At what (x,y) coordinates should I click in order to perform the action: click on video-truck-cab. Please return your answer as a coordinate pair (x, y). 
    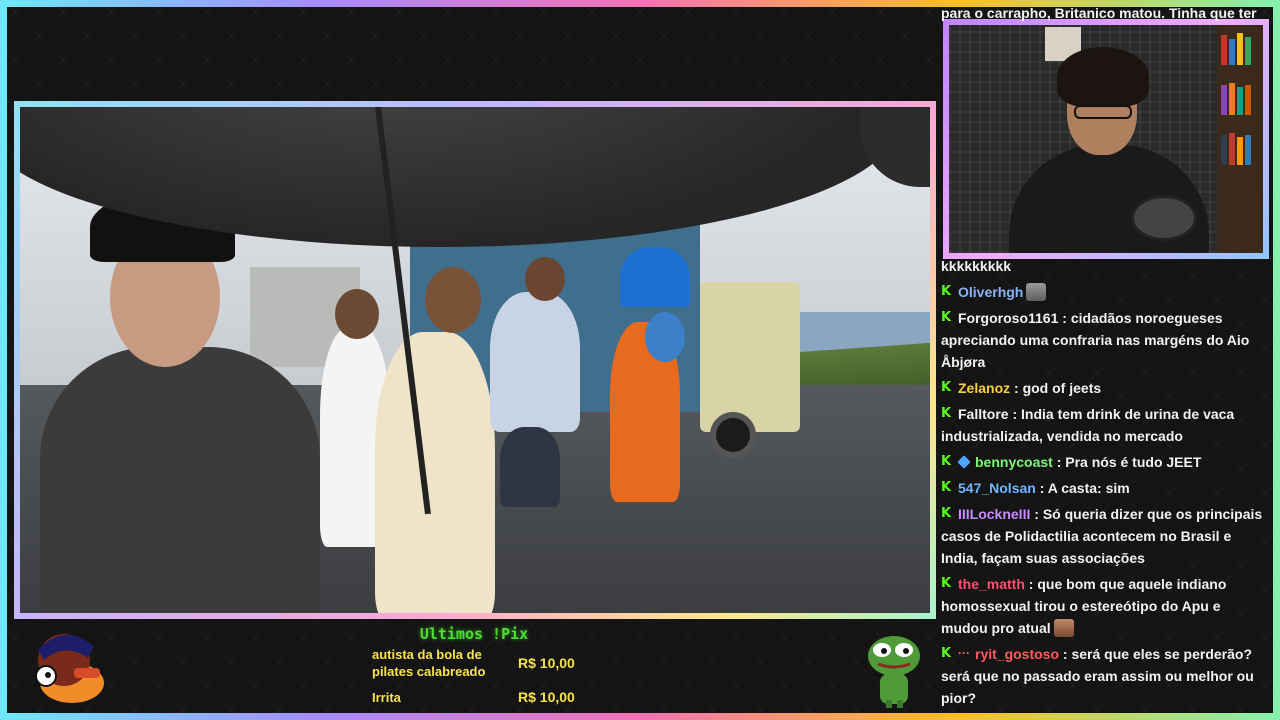
    Looking at the image, I should click on (750, 357).